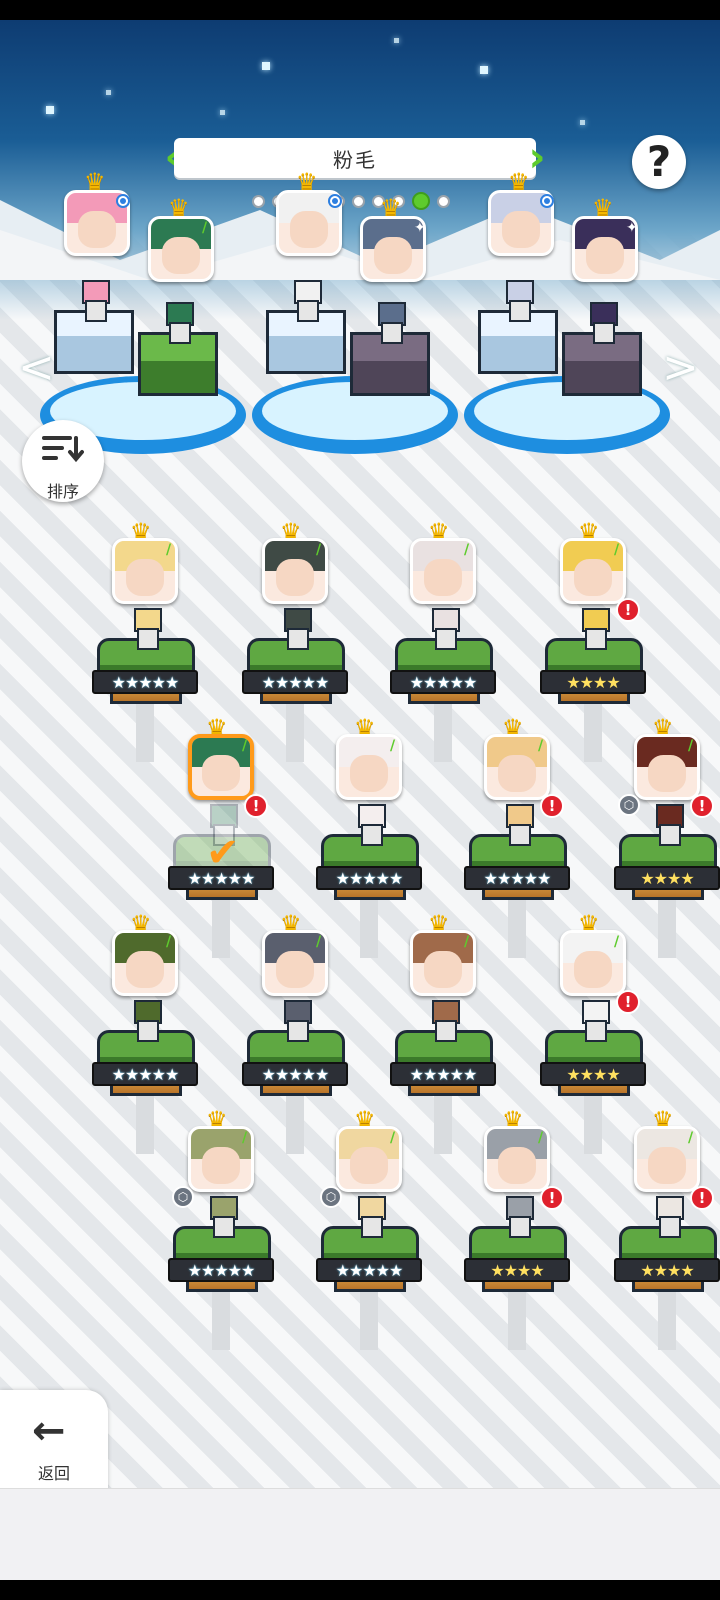 This screenshot has height=1600, width=720. What do you see at coordinates (36, 367) in the screenshot?
I see `scroll-left-arrow-icon: <` at bounding box center [36, 367].